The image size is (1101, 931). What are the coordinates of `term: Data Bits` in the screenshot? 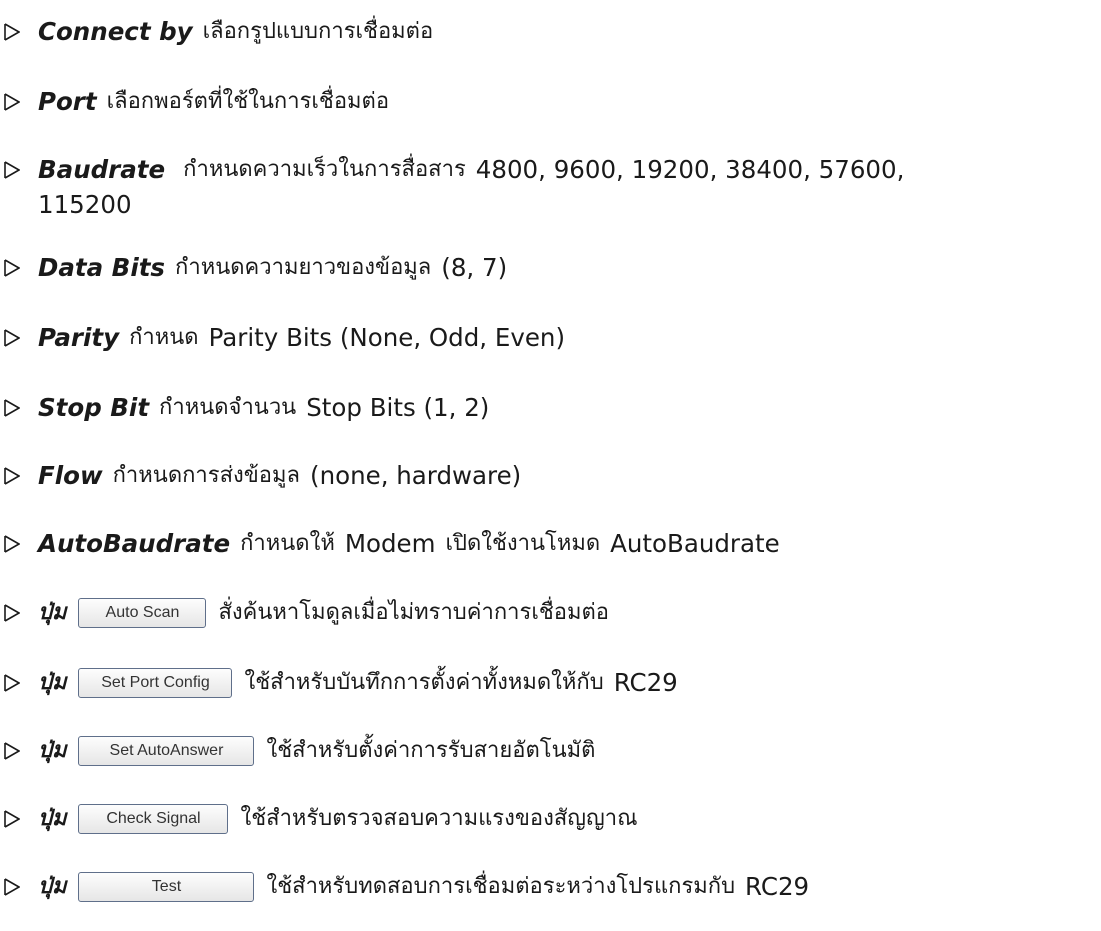 It's located at (102, 268).